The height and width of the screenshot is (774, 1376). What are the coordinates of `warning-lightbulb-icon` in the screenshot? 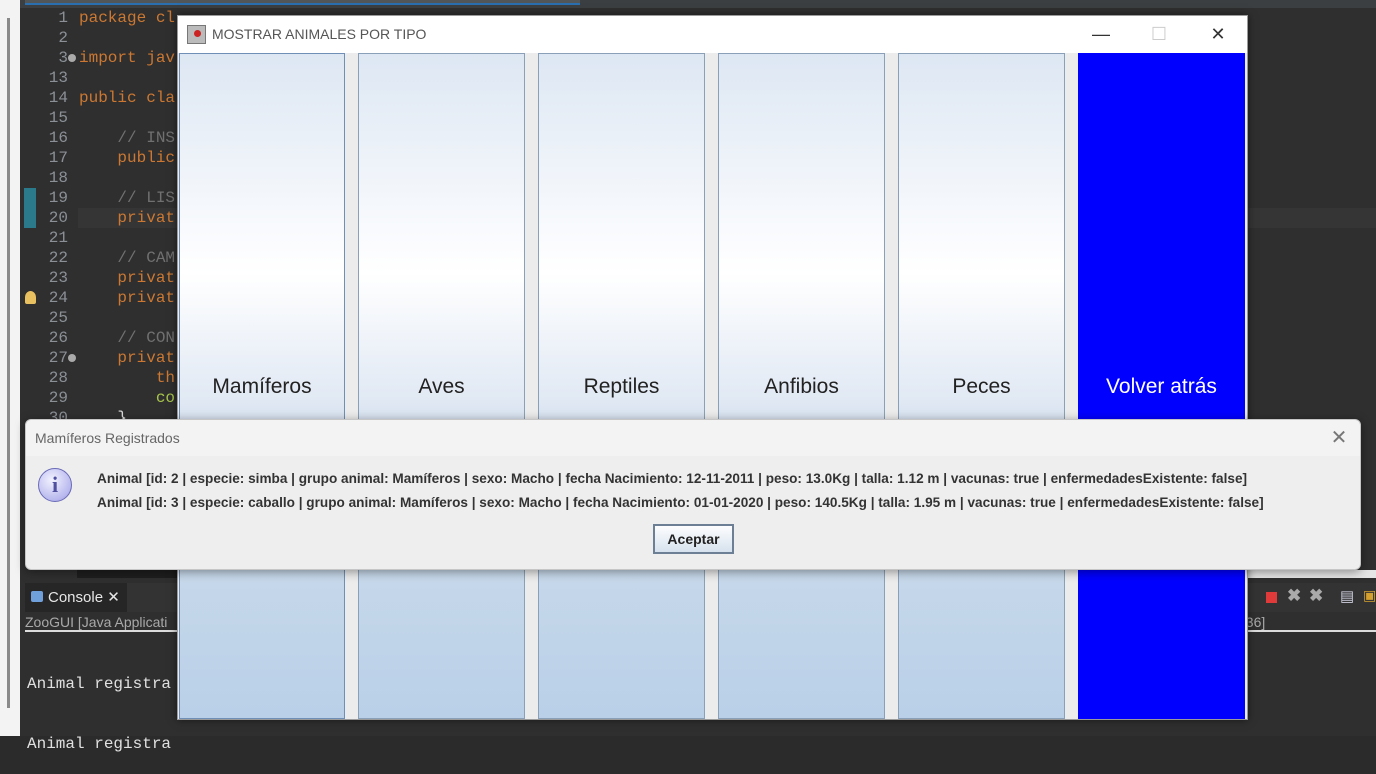 It's located at (30, 297).